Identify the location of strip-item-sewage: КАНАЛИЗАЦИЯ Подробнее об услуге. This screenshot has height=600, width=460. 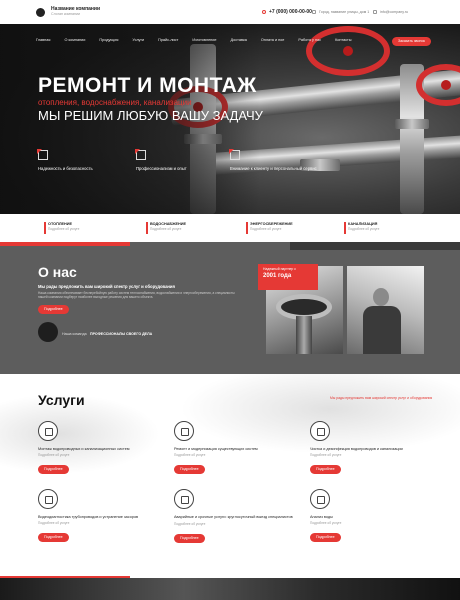
(362, 228).